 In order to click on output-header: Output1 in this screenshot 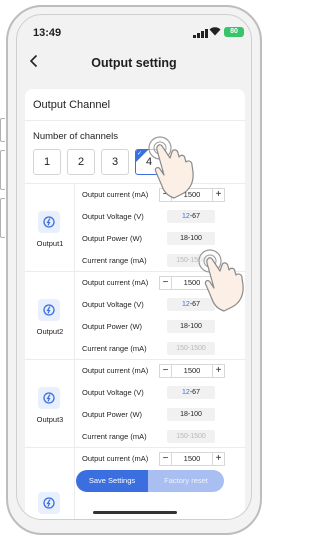, I will do `click(50, 227)`.